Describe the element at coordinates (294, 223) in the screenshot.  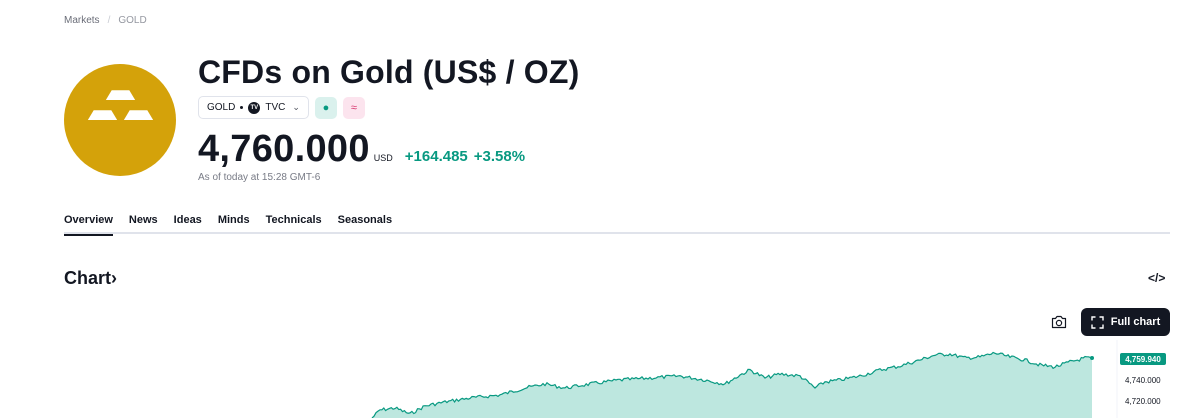
I see `tab-technicals: Technicals` at that location.